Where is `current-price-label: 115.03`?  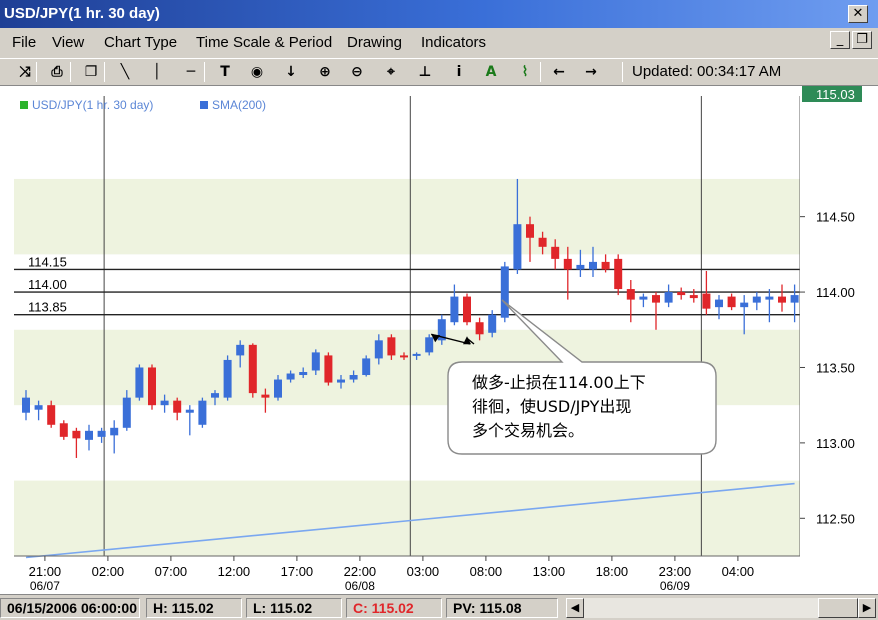 current-price-label: 115.03 is located at coordinates (835, 94).